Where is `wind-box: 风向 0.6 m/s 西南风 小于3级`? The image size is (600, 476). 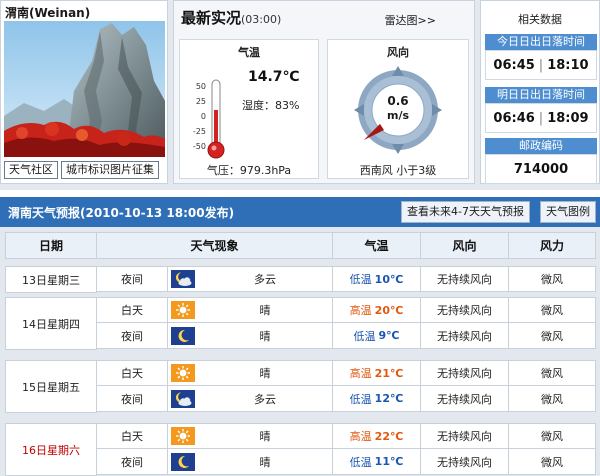
wind-box: 风向 0.6 m/s 西南风 小于3级 is located at coordinates (398, 109).